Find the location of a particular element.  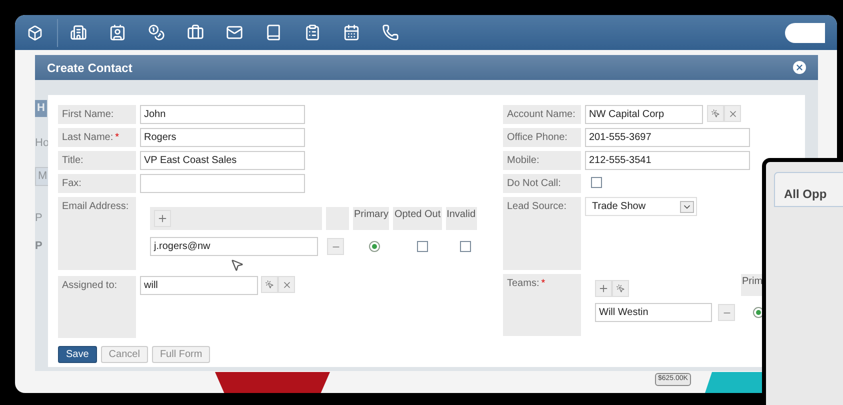

select-field: Trade Show is located at coordinates (641, 206).